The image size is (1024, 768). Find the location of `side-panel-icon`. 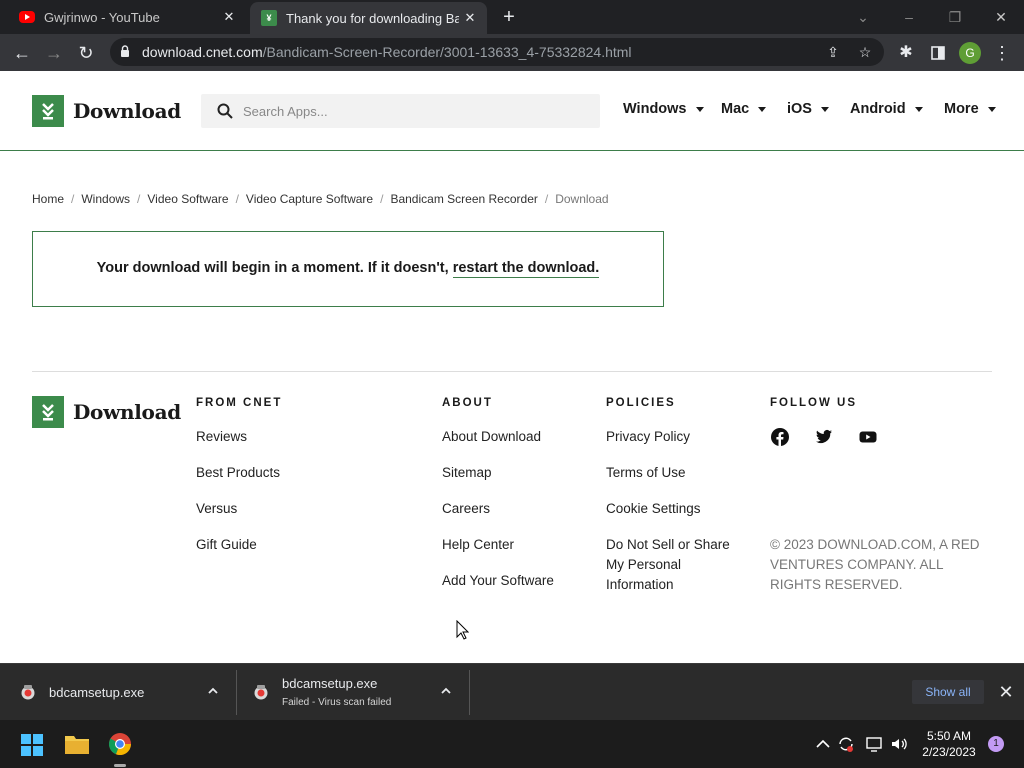

side-panel-icon is located at coordinates (938, 53).